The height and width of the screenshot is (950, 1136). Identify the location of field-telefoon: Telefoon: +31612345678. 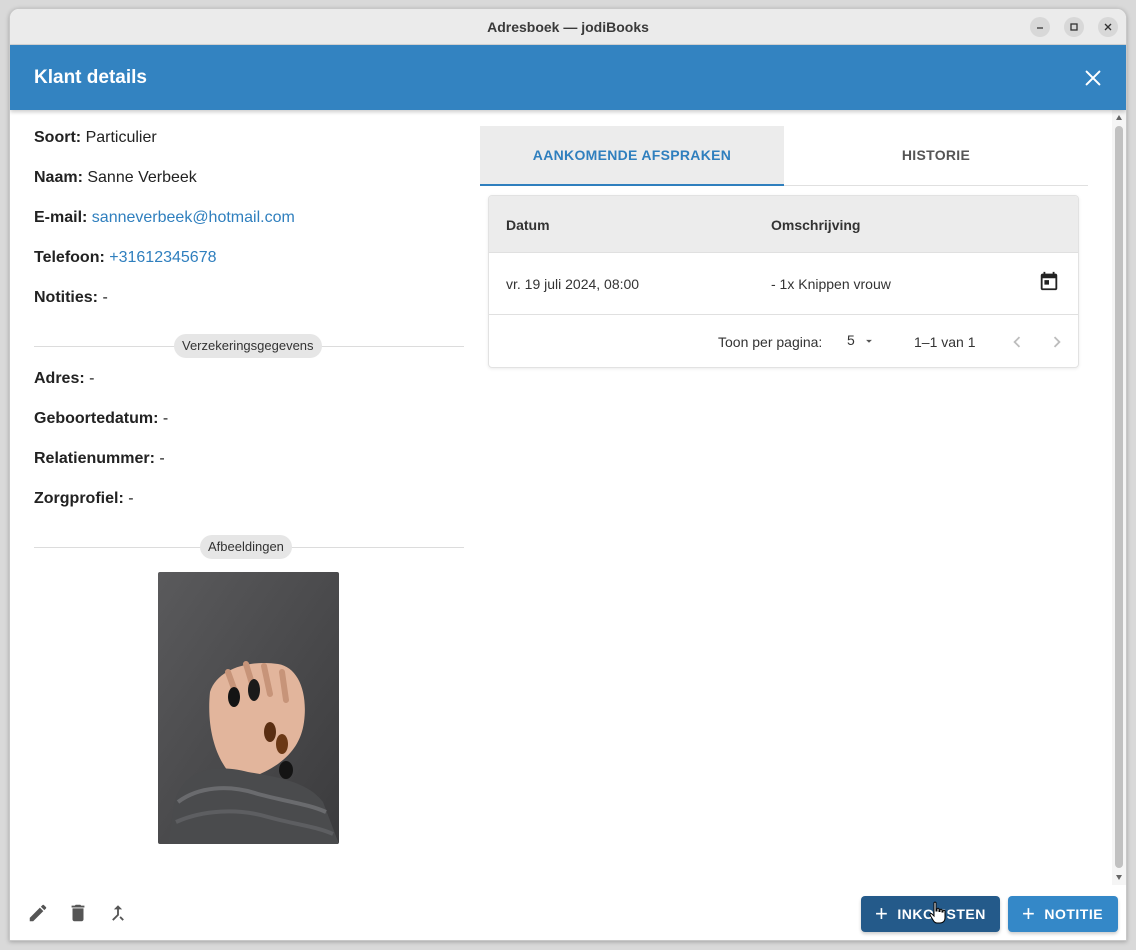
(125, 258).